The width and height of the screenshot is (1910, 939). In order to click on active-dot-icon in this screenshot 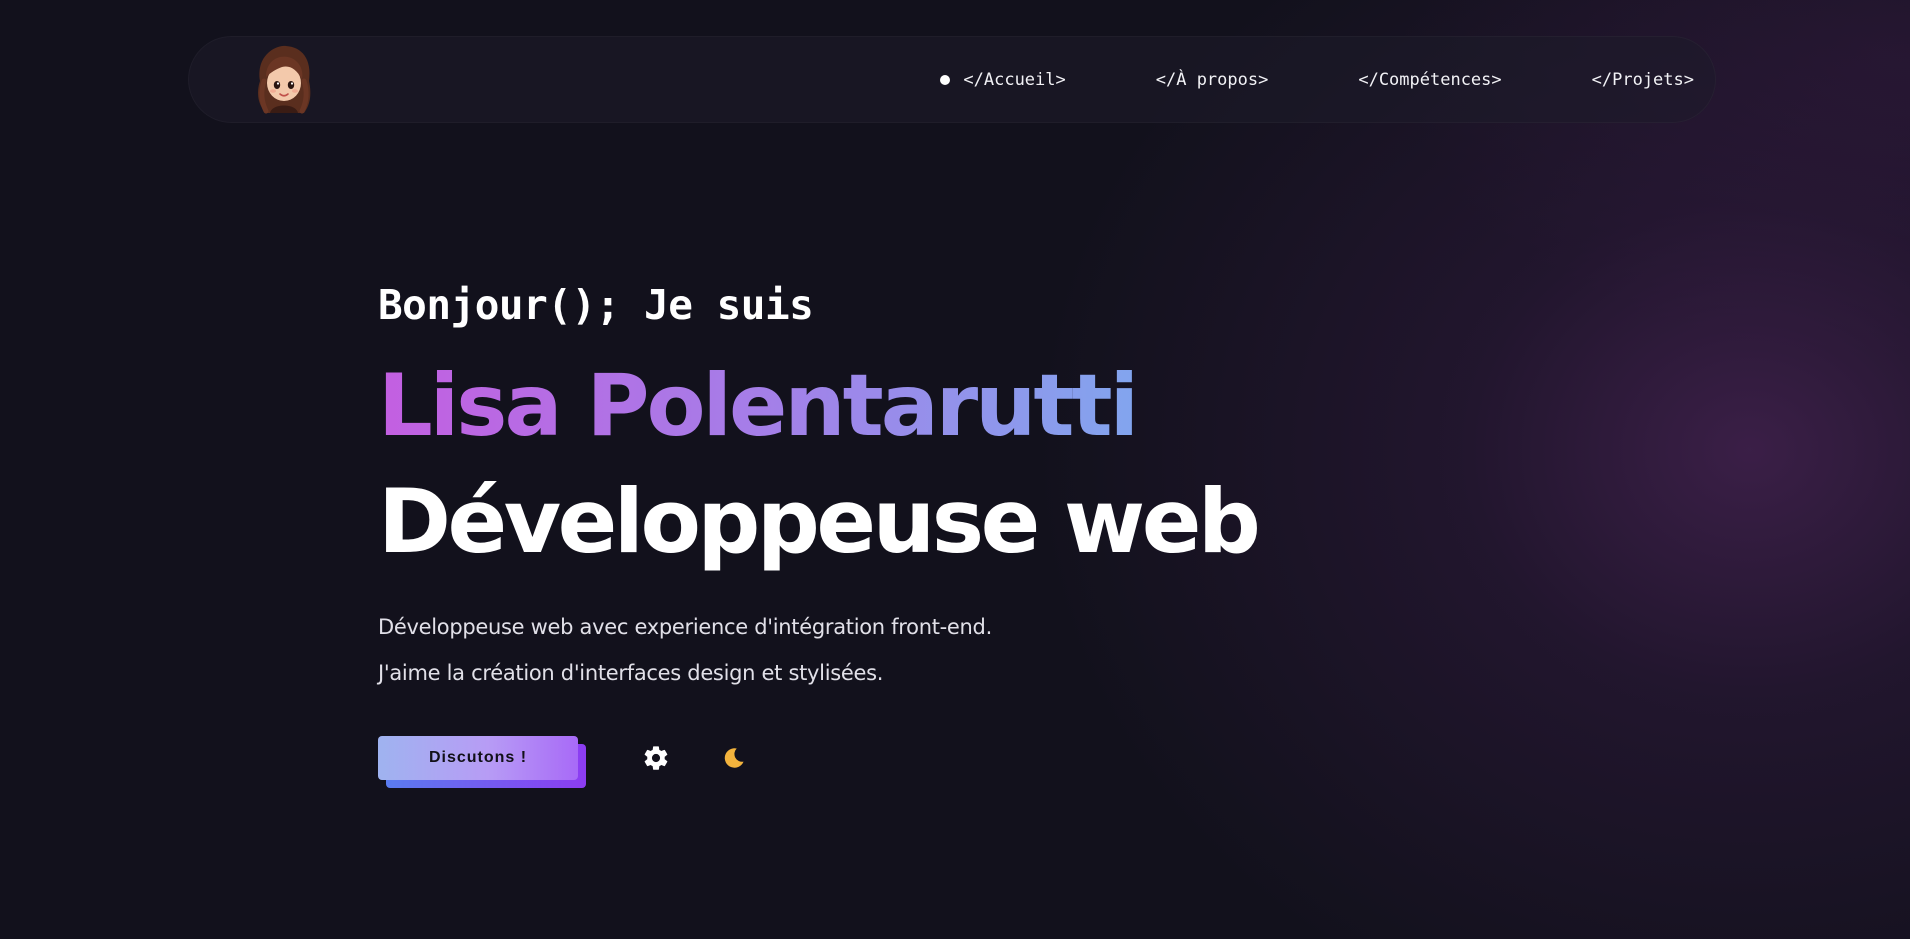, I will do `click(945, 79)`.